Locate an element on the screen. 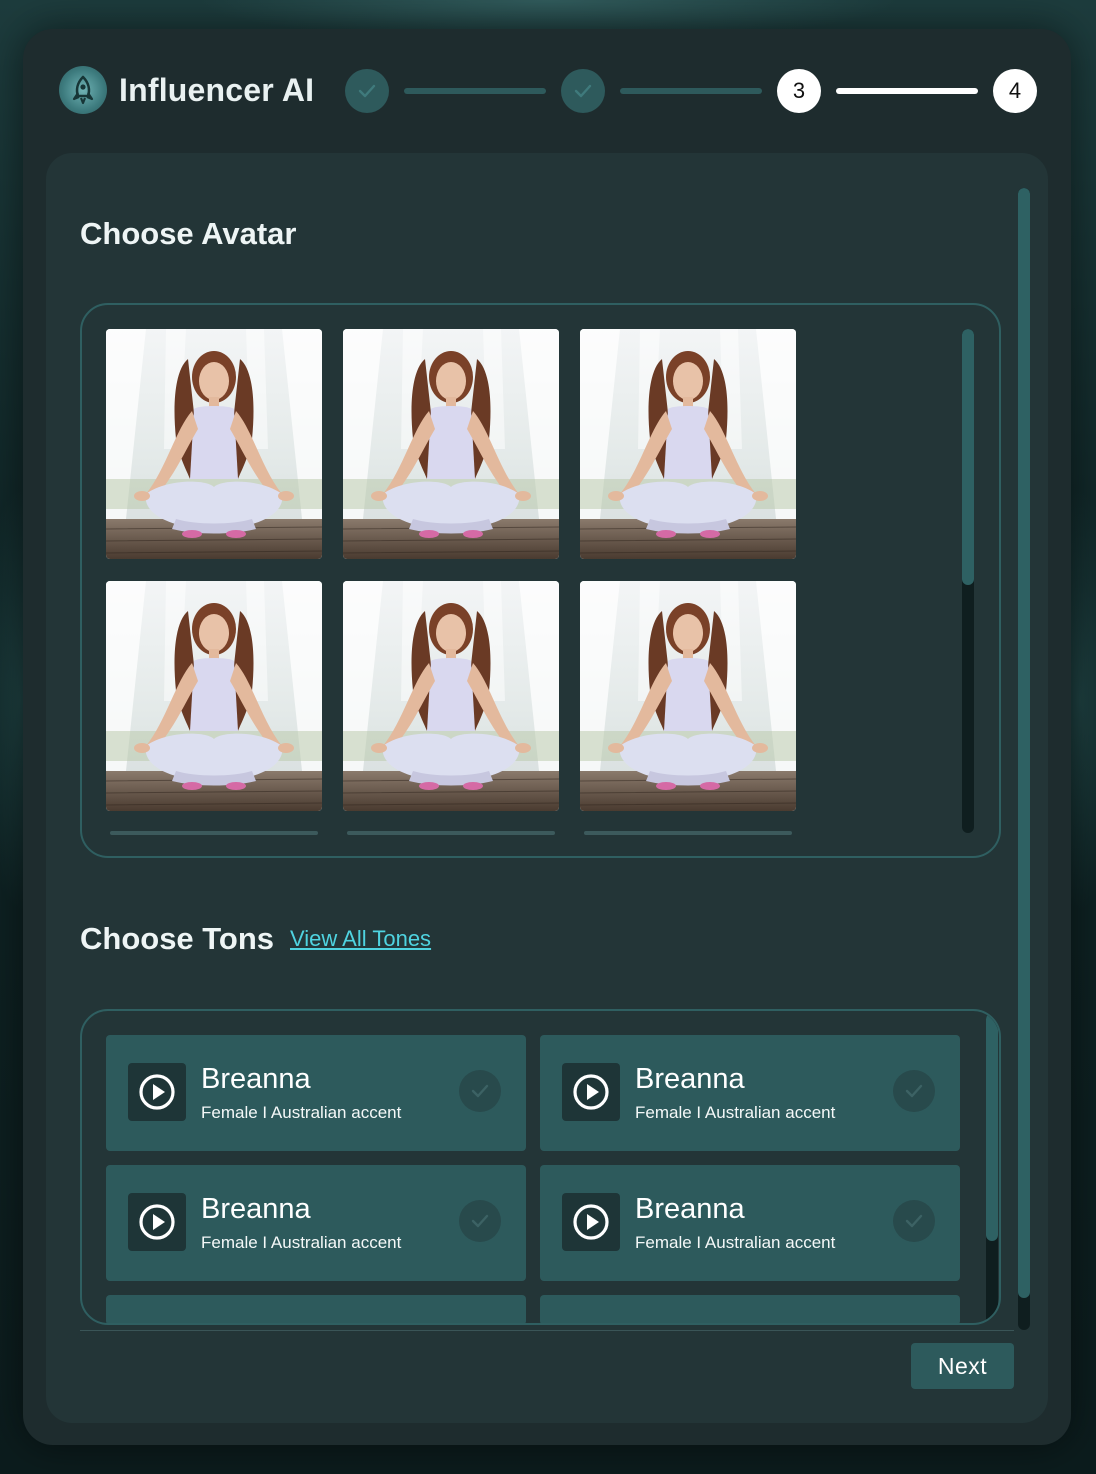 This screenshot has height=1474, width=1096. app-title: Influencer AI is located at coordinates (217, 89).